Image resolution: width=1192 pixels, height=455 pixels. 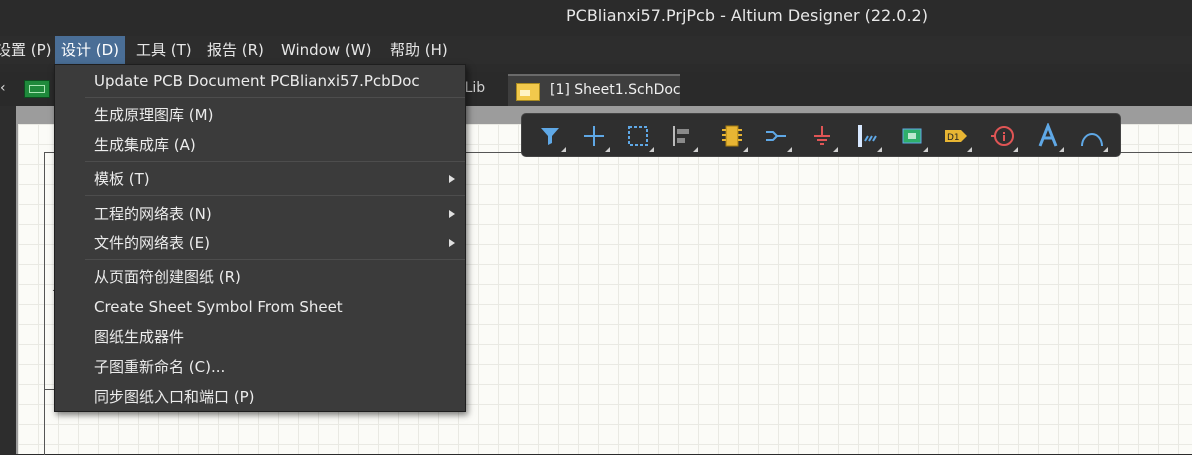 I want to click on menu-tools: 工具 (T), so click(x=164, y=50).